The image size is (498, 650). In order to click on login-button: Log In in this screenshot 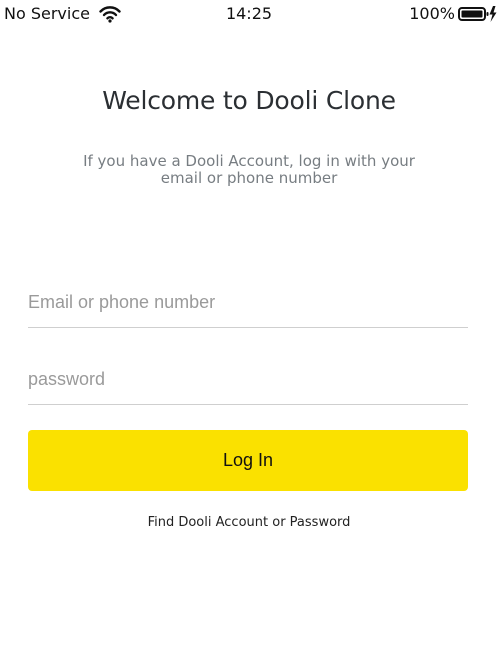, I will do `click(248, 460)`.